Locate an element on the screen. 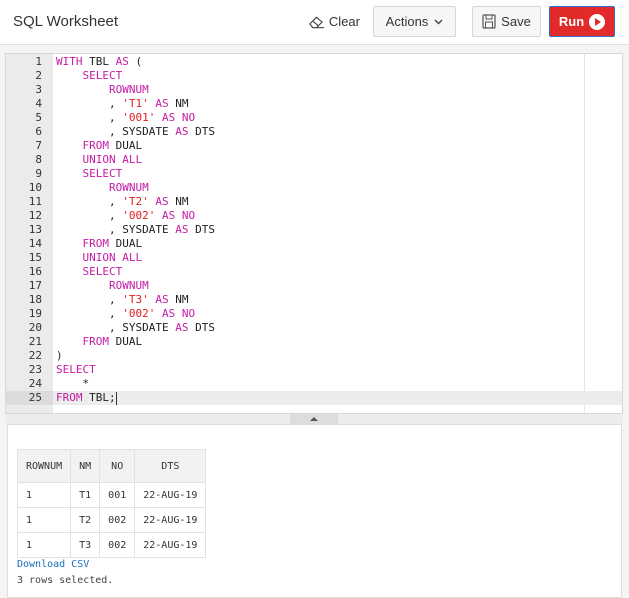 This screenshot has height=598, width=629. text-cursor is located at coordinates (116, 398).